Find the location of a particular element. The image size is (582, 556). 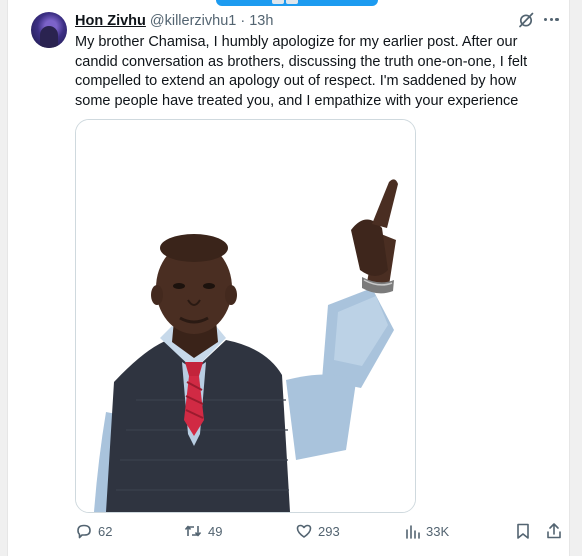

like-count: 293 is located at coordinates (329, 531).